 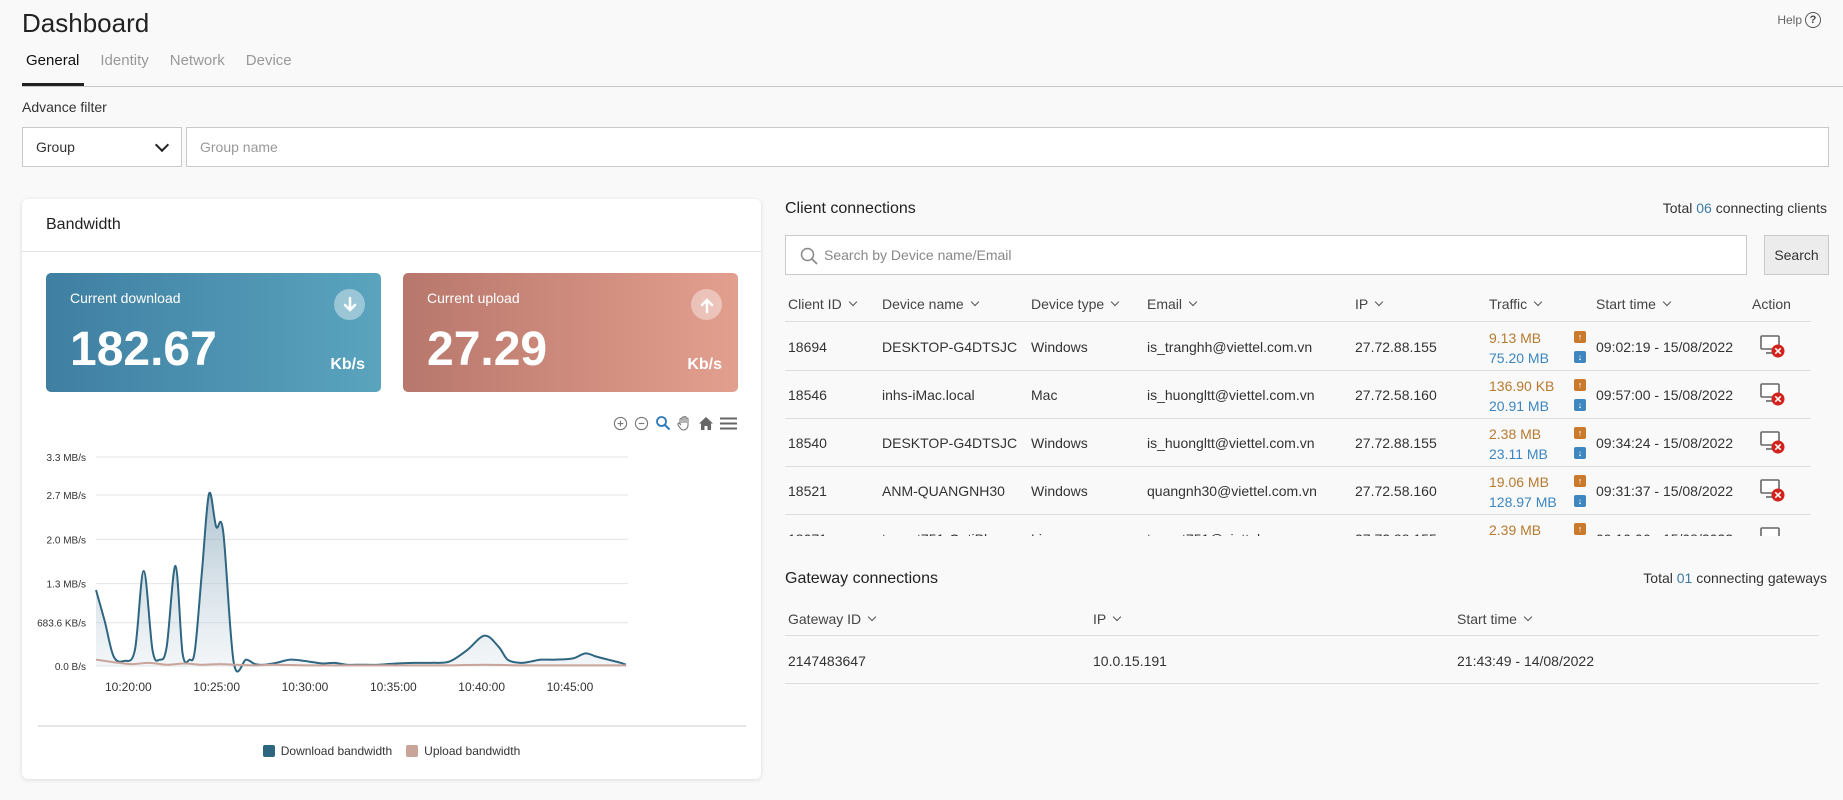 What do you see at coordinates (66, 540) in the screenshot?
I see `y-tick-label: 2.0 MB/s` at bounding box center [66, 540].